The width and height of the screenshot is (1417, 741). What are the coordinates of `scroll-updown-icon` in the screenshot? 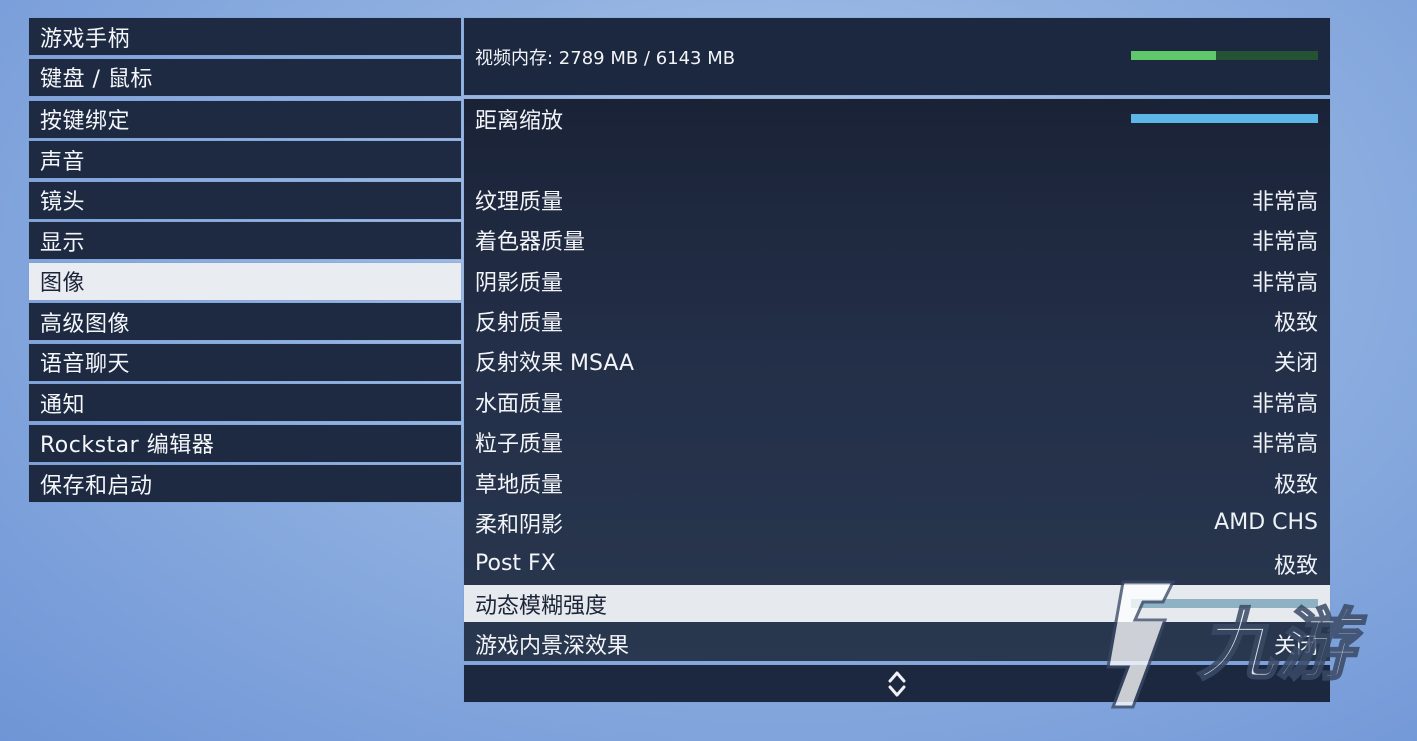 It's located at (897, 683).